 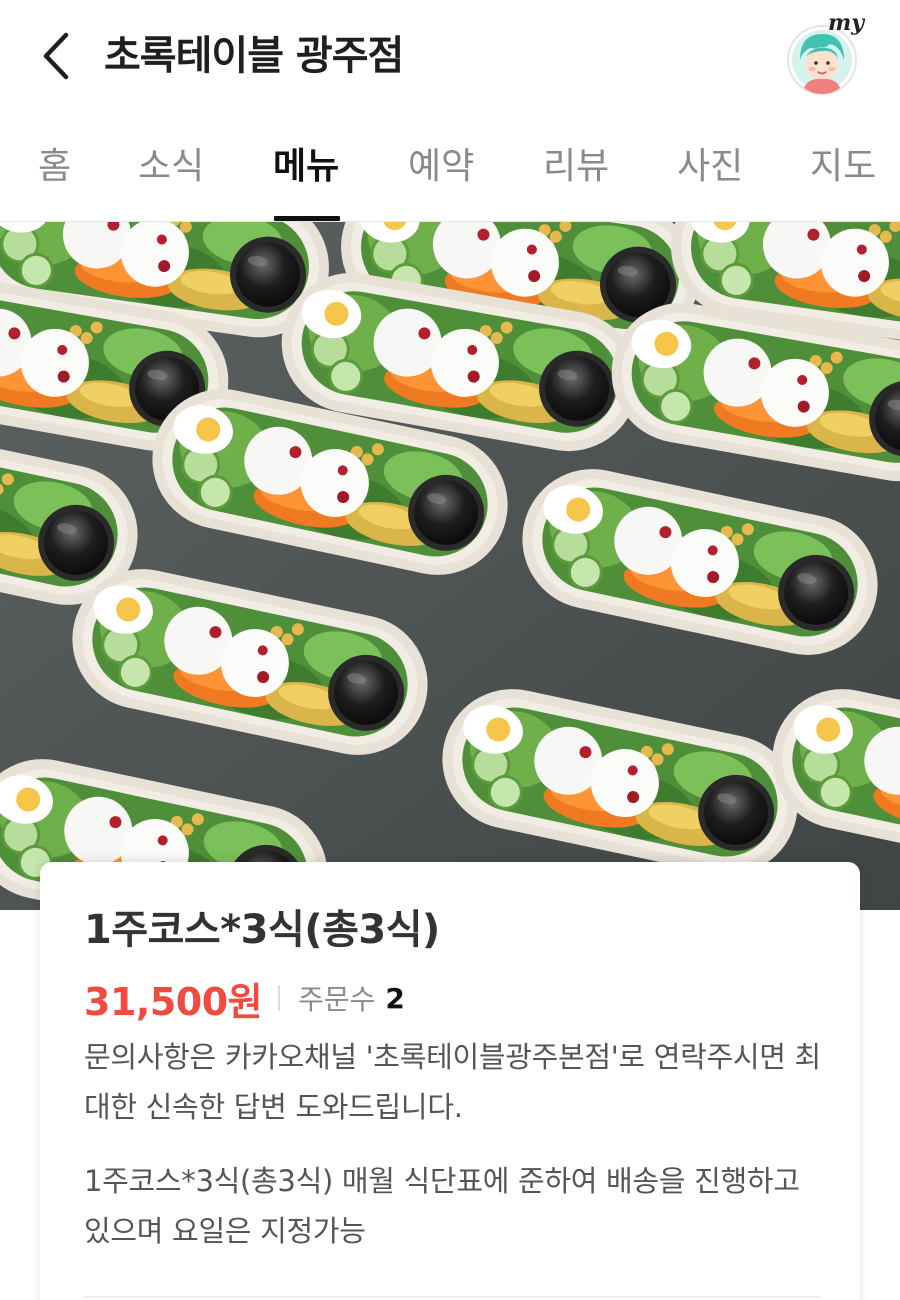 I want to click on tab-reservation: 예약, so click(x=441, y=167).